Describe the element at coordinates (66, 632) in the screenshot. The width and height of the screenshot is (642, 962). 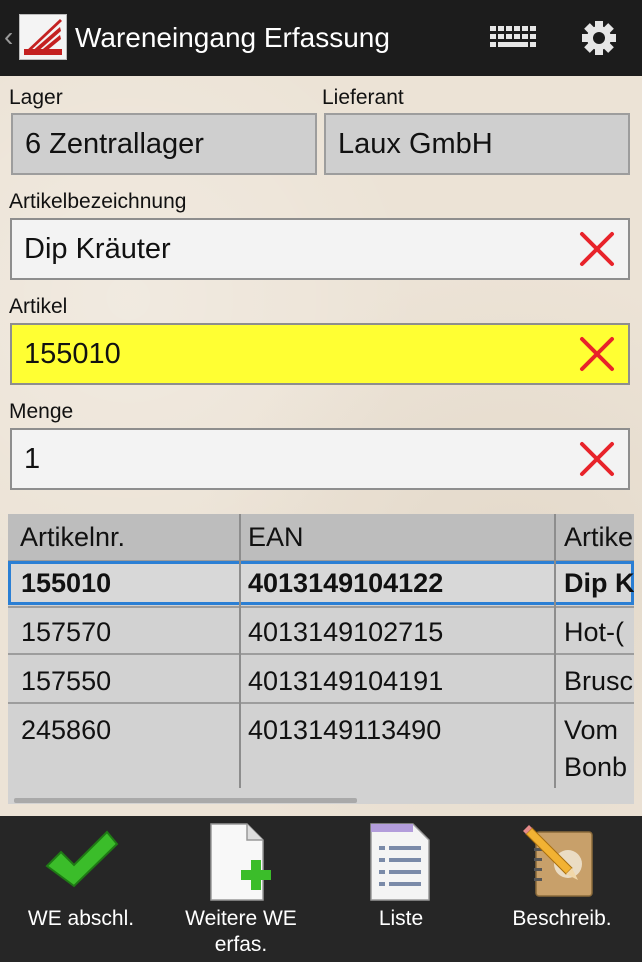
I see `table-cell-artikelnr: 157570` at that location.